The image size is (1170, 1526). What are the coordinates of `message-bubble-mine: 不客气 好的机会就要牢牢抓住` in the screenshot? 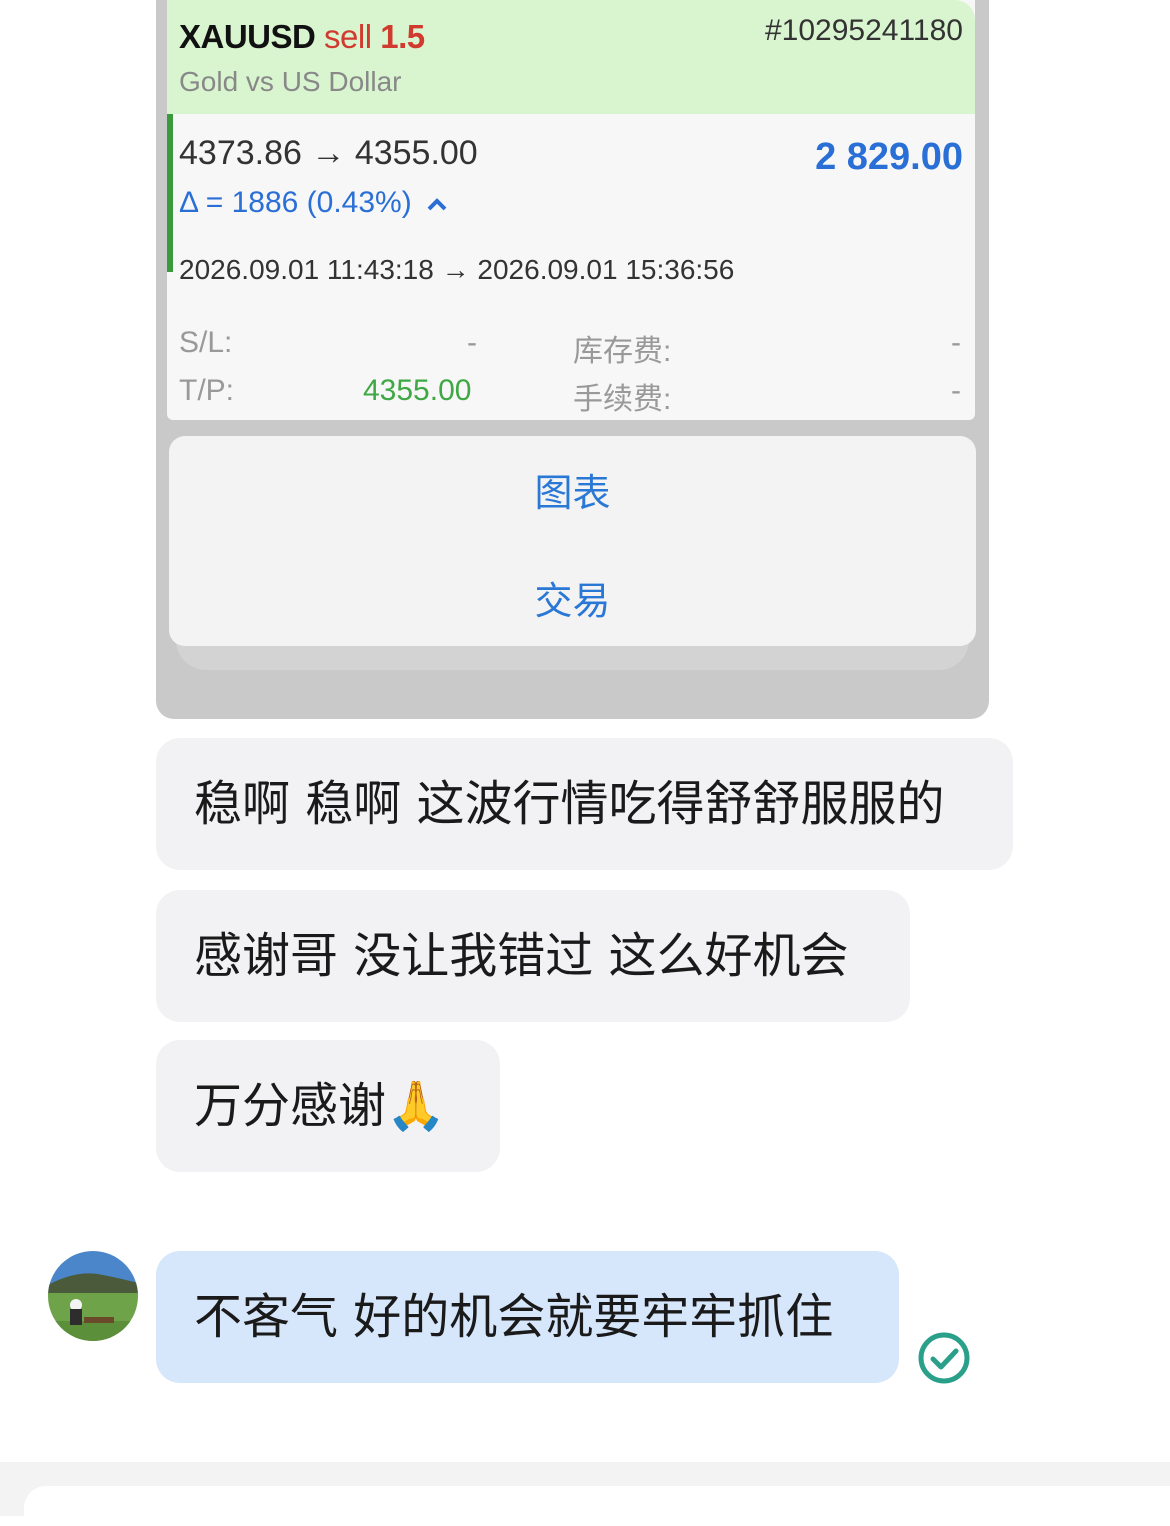 It's located at (527, 1317).